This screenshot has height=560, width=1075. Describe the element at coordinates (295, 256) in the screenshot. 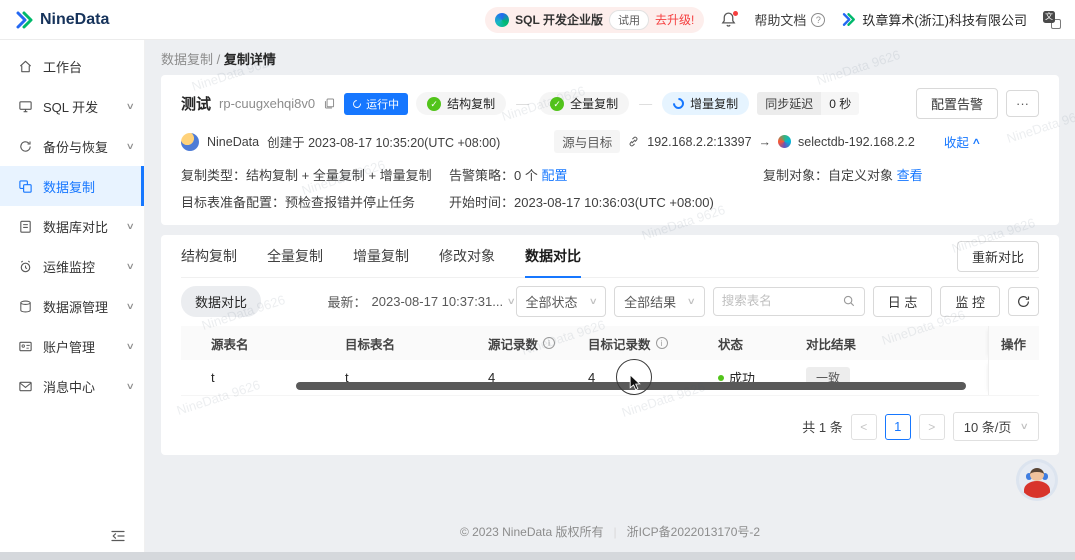

I see `tab-full-replication: 全量复制` at that location.